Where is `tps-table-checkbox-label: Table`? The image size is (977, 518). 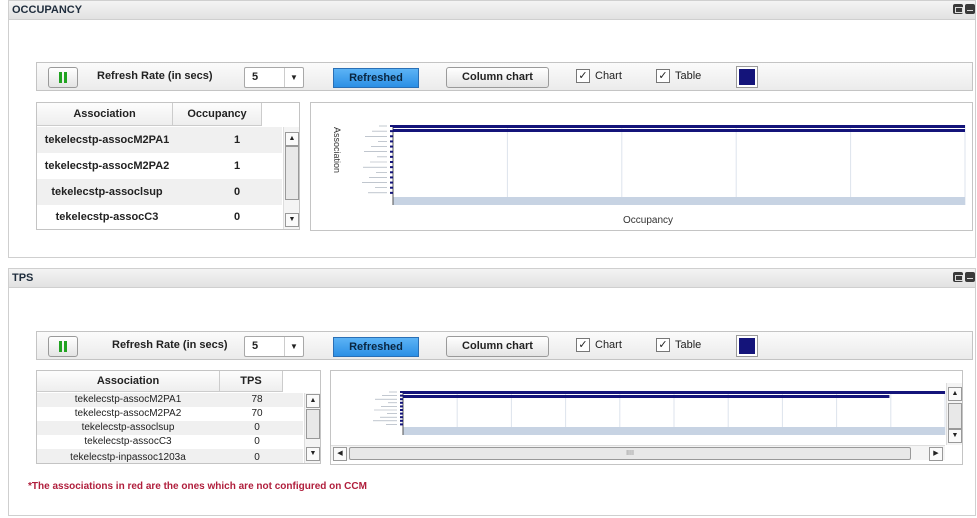
tps-table-checkbox-label: Table is located at coordinates (688, 345).